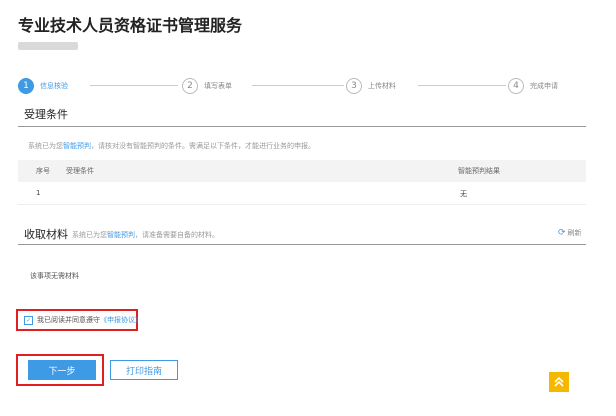  I want to click on agreement-link: 《申报协议》, so click(121, 320).